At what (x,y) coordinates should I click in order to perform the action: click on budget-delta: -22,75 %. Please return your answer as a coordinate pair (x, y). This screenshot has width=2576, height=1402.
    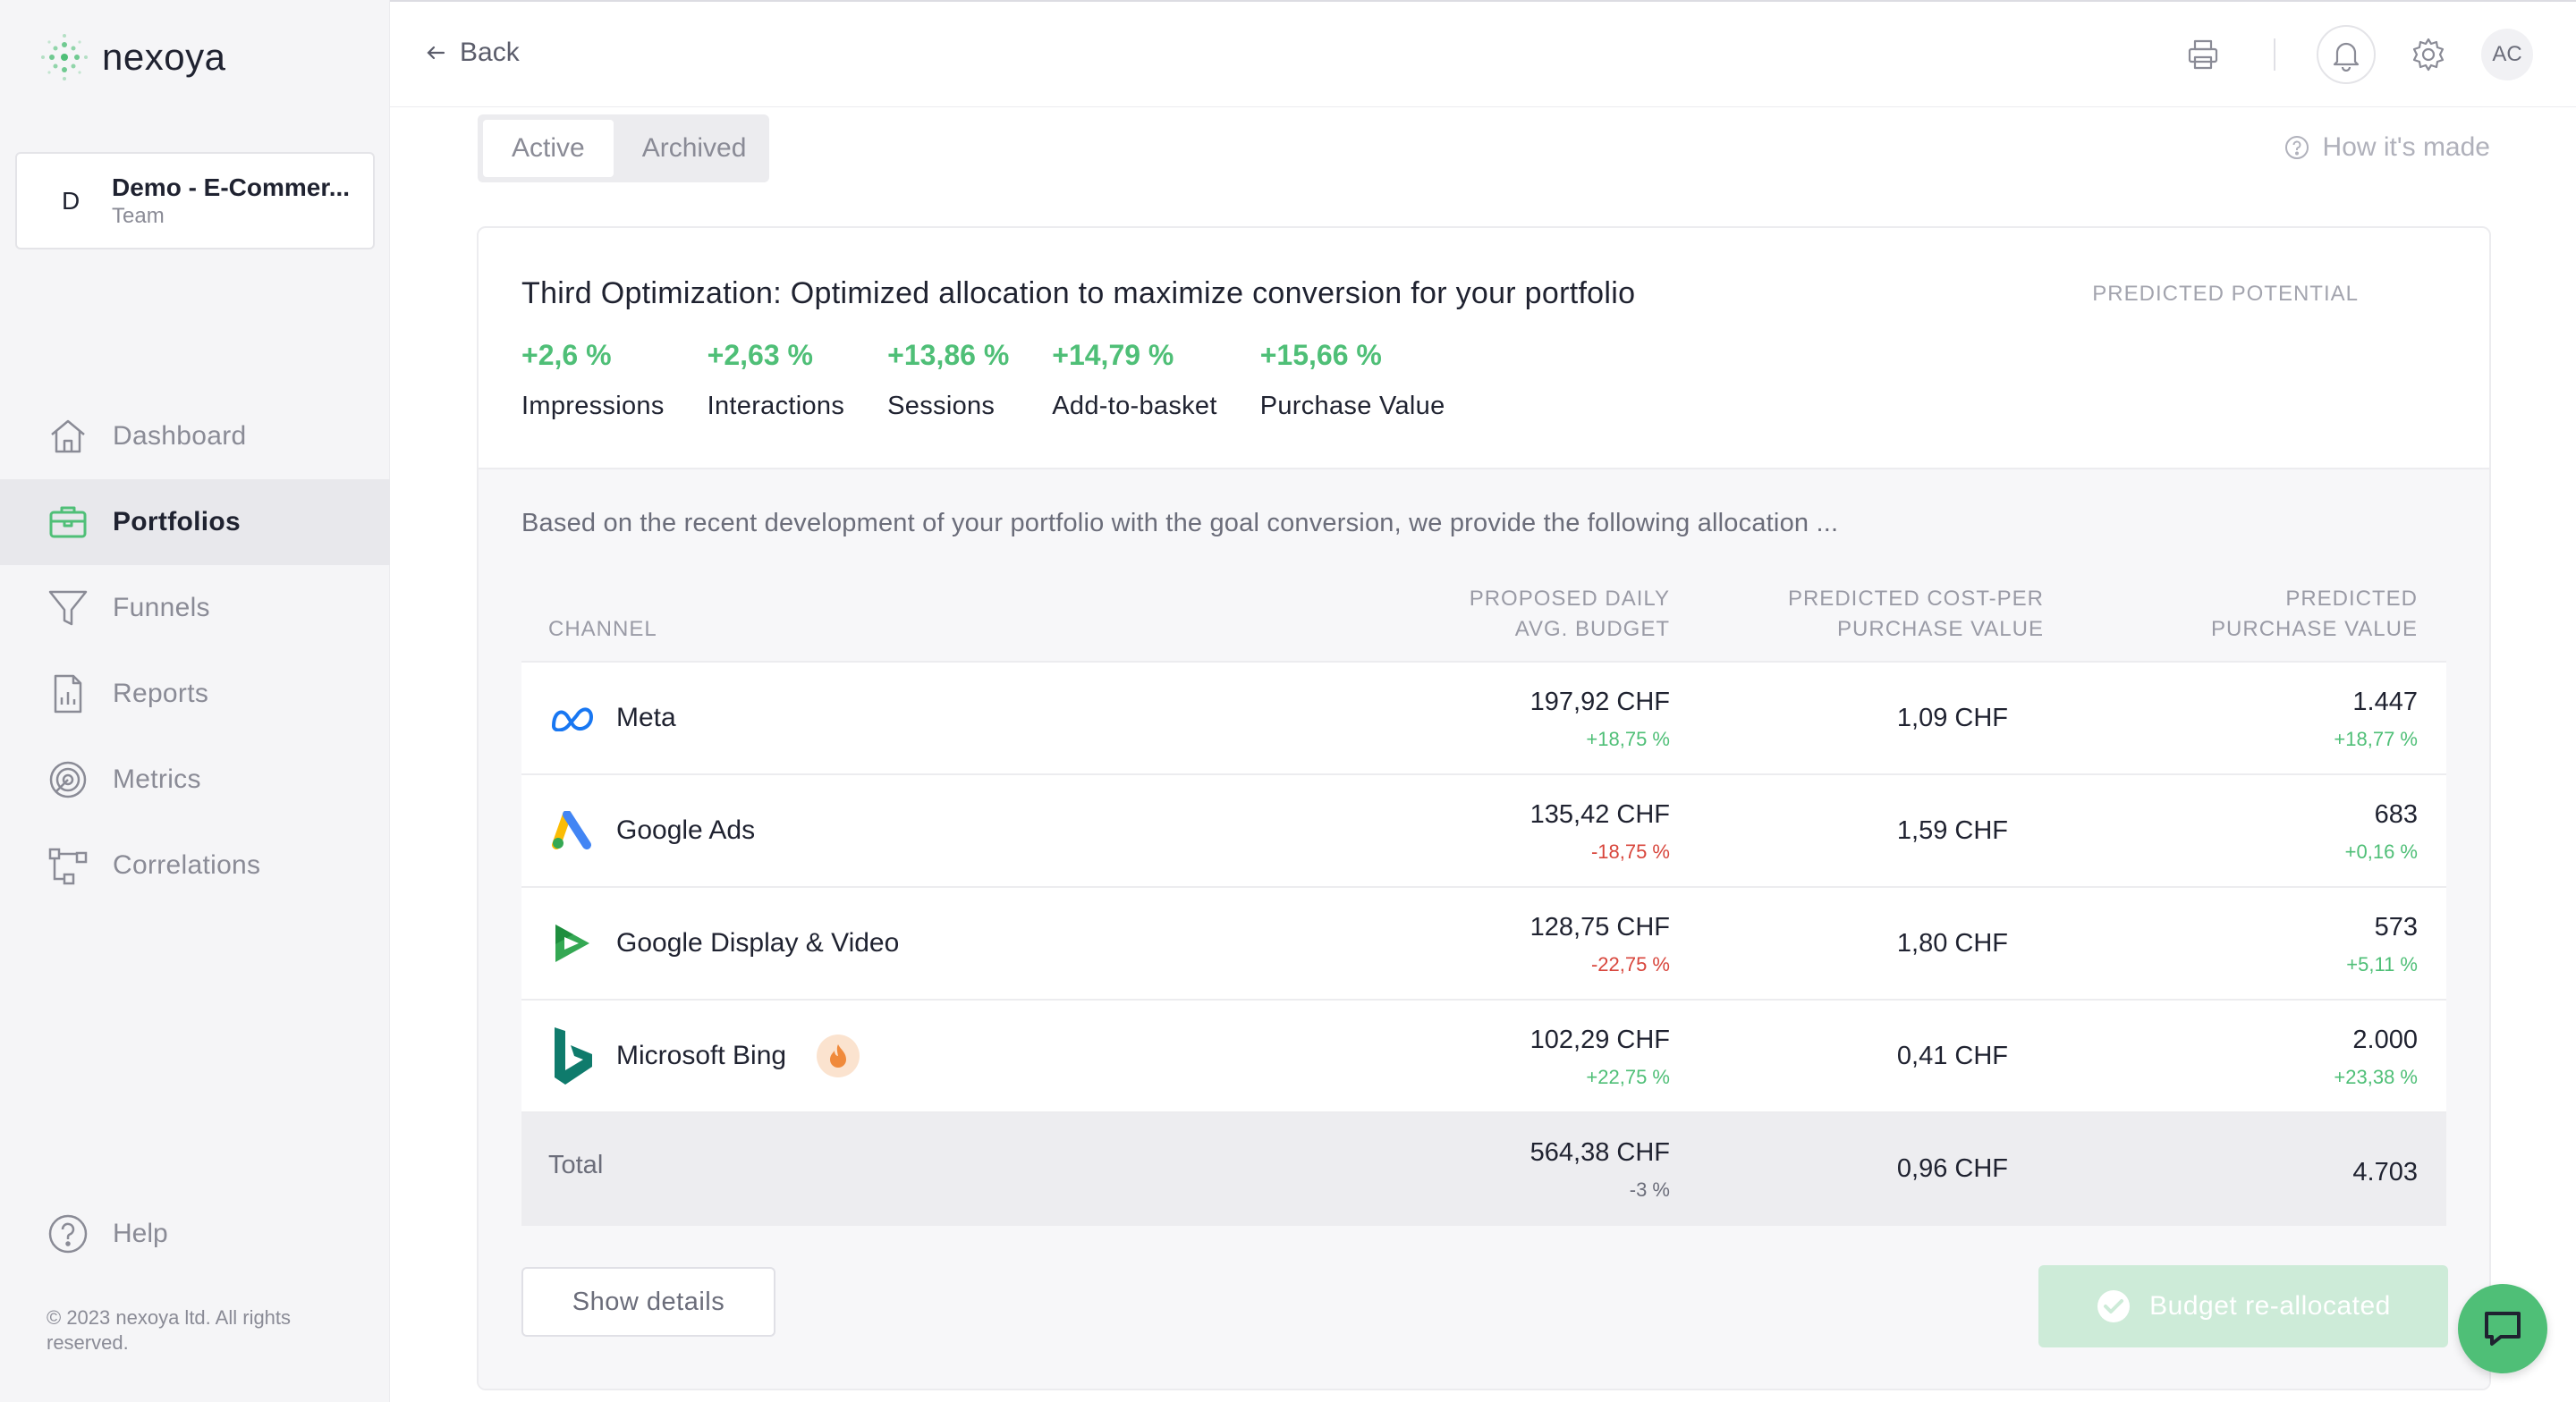
    Looking at the image, I should click on (1630, 964).